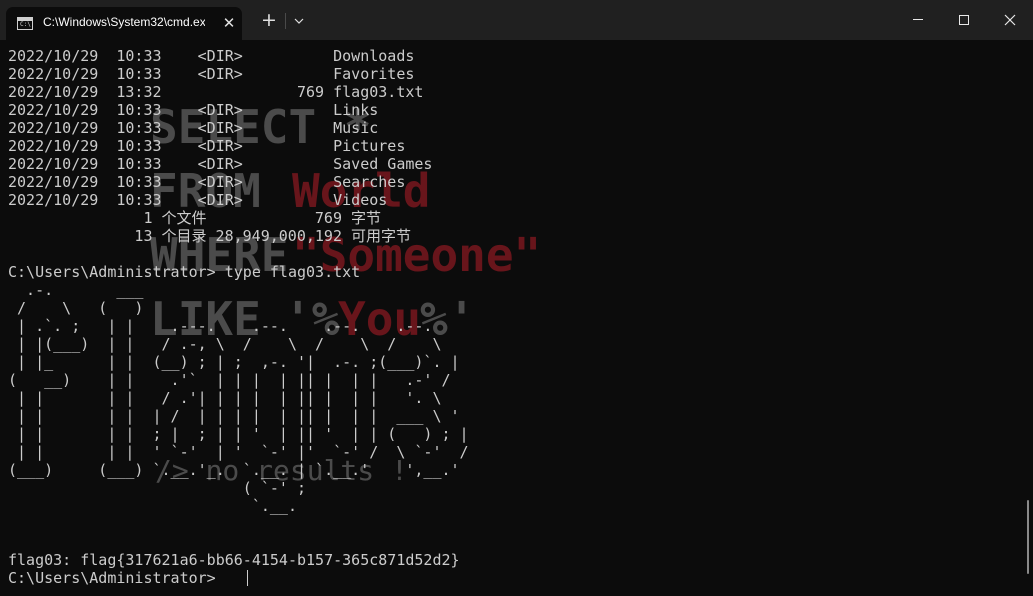 The width and height of the screenshot is (1033, 596). I want to click on terminal-line: ( __) | | .'` | | | | || | | | .-' /, so click(229, 380).